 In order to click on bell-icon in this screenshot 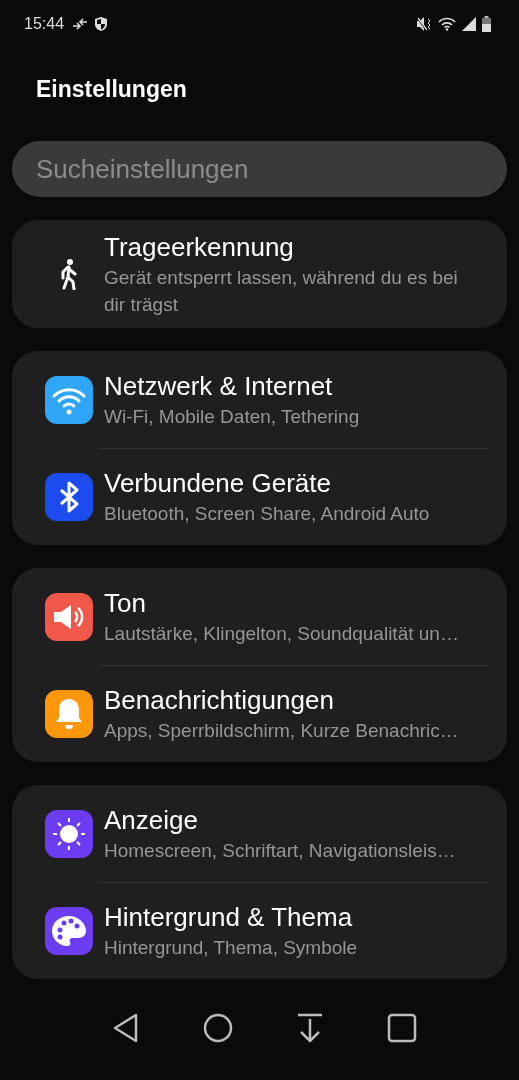, I will do `click(69, 713)`.